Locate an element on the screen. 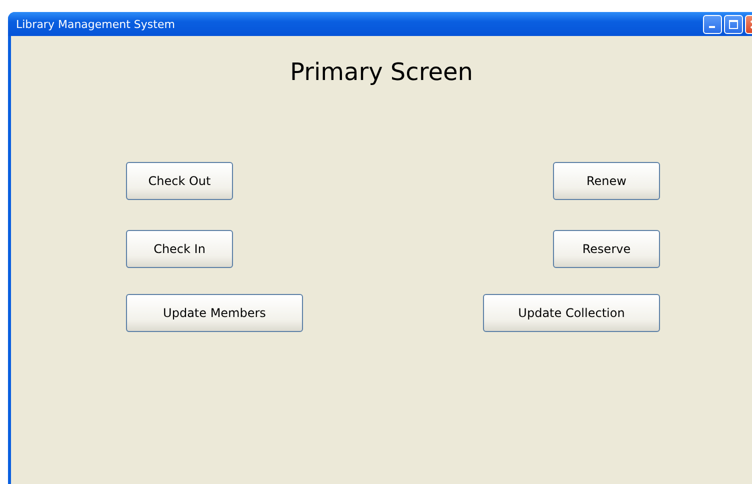  window-title: Library Management System is located at coordinates (96, 24).